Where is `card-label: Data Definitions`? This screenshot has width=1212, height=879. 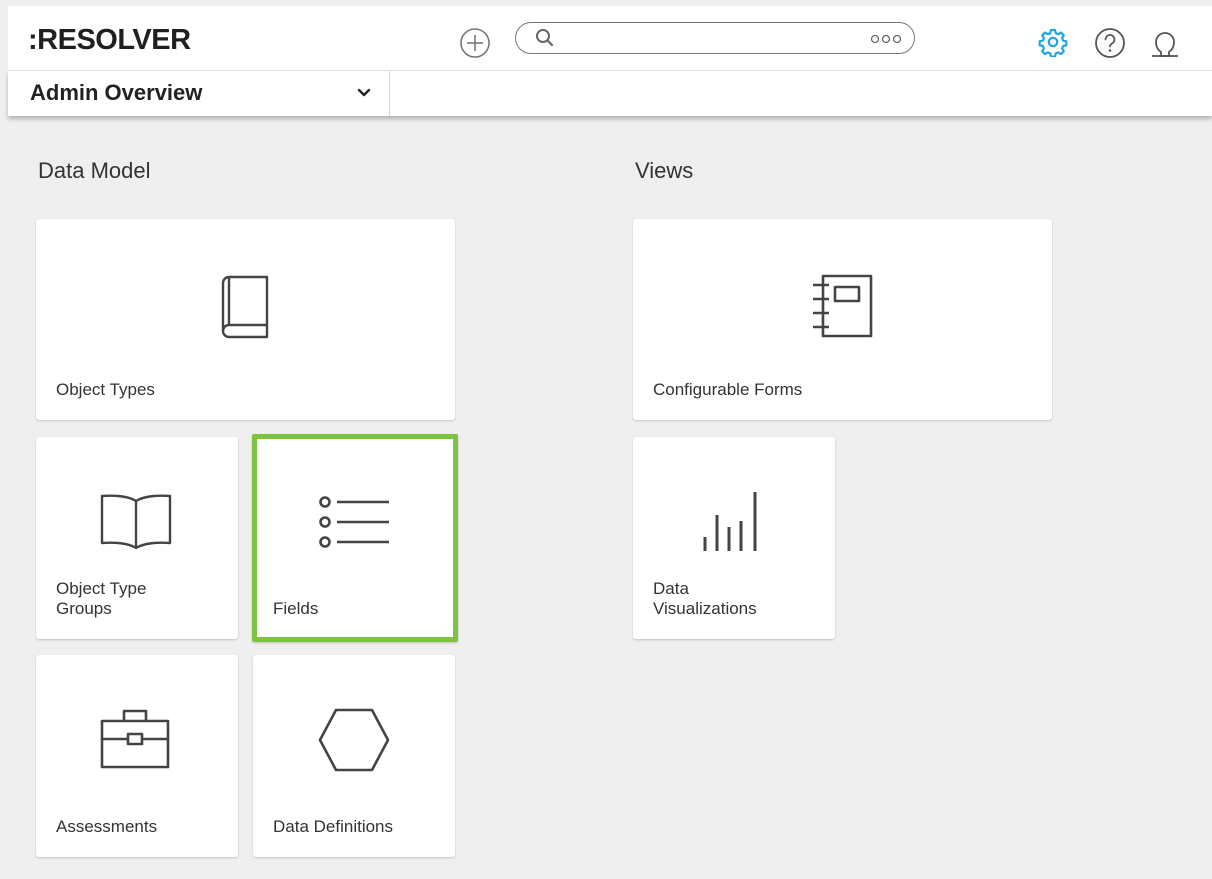
card-label: Data Definitions is located at coordinates (333, 826).